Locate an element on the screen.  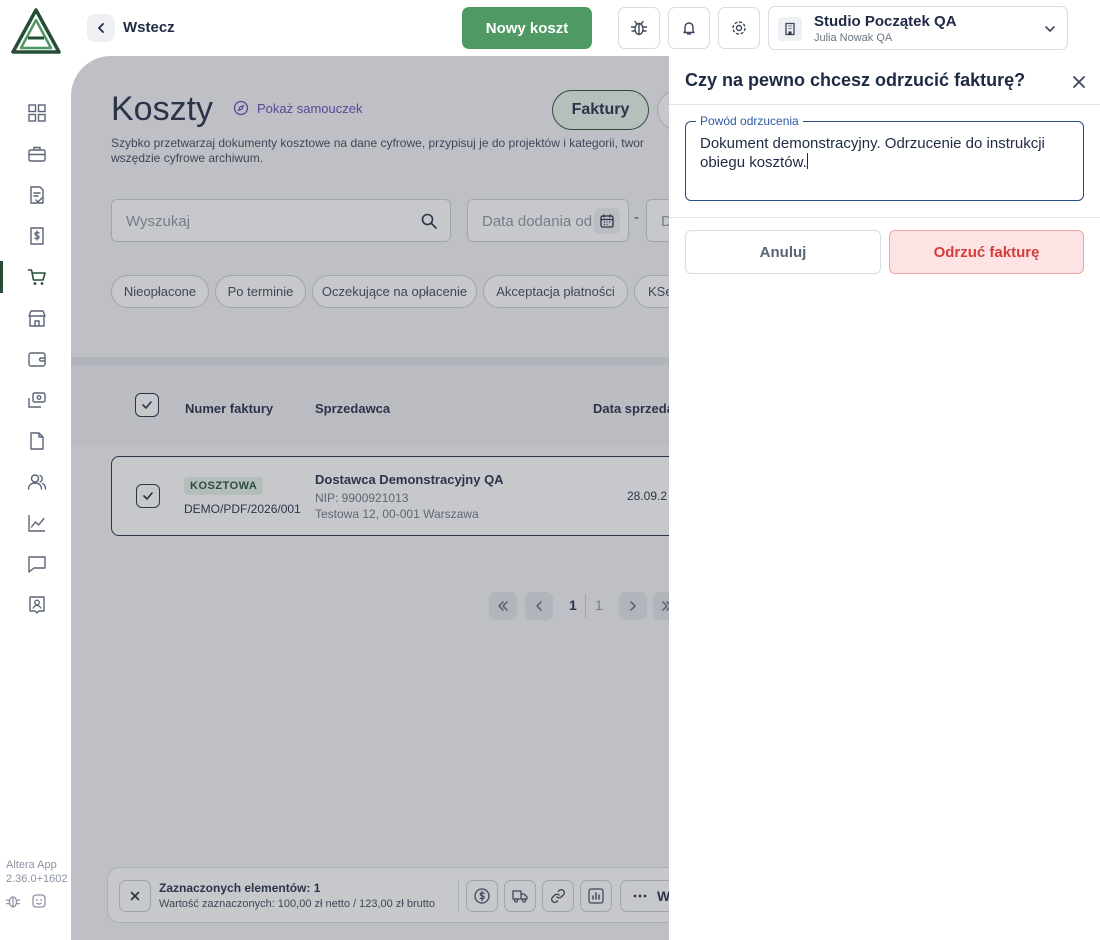
back-button is located at coordinates (101, 28).